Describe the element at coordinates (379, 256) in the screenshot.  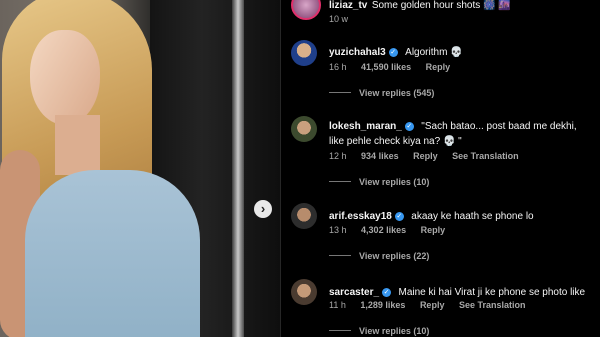
I see `view-replies-button: View replies (22)` at that location.